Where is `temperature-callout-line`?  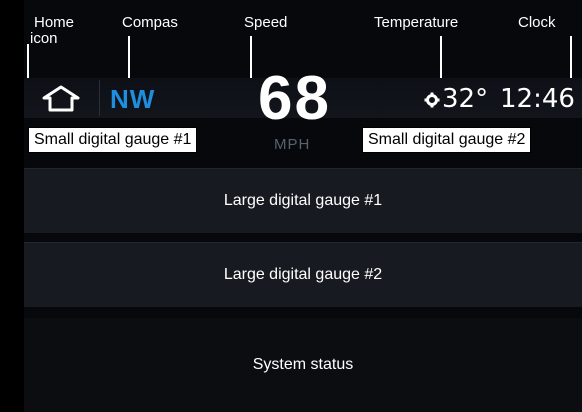
temperature-callout-line is located at coordinates (441, 58).